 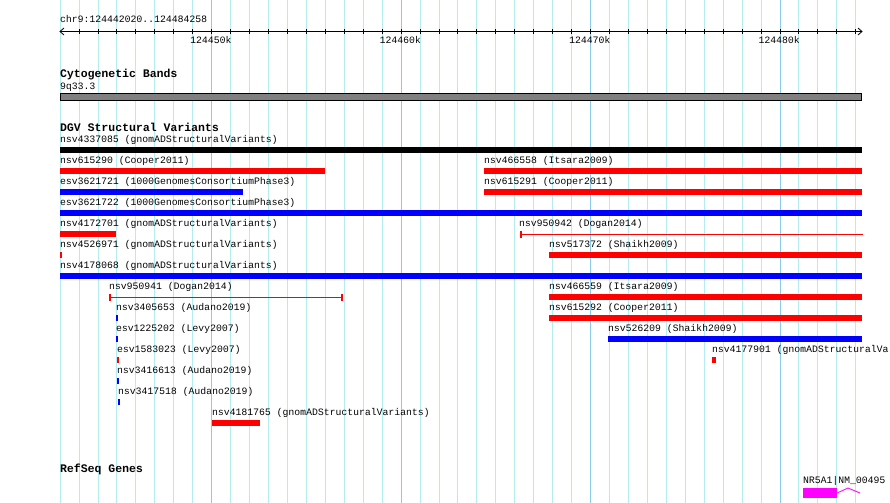 What do you see at coordinates (321, 413) in the screenshot?
I see `feature-label: nsv4181765 (gnomADStructuralVariants)` at bounding box center [321, 413].